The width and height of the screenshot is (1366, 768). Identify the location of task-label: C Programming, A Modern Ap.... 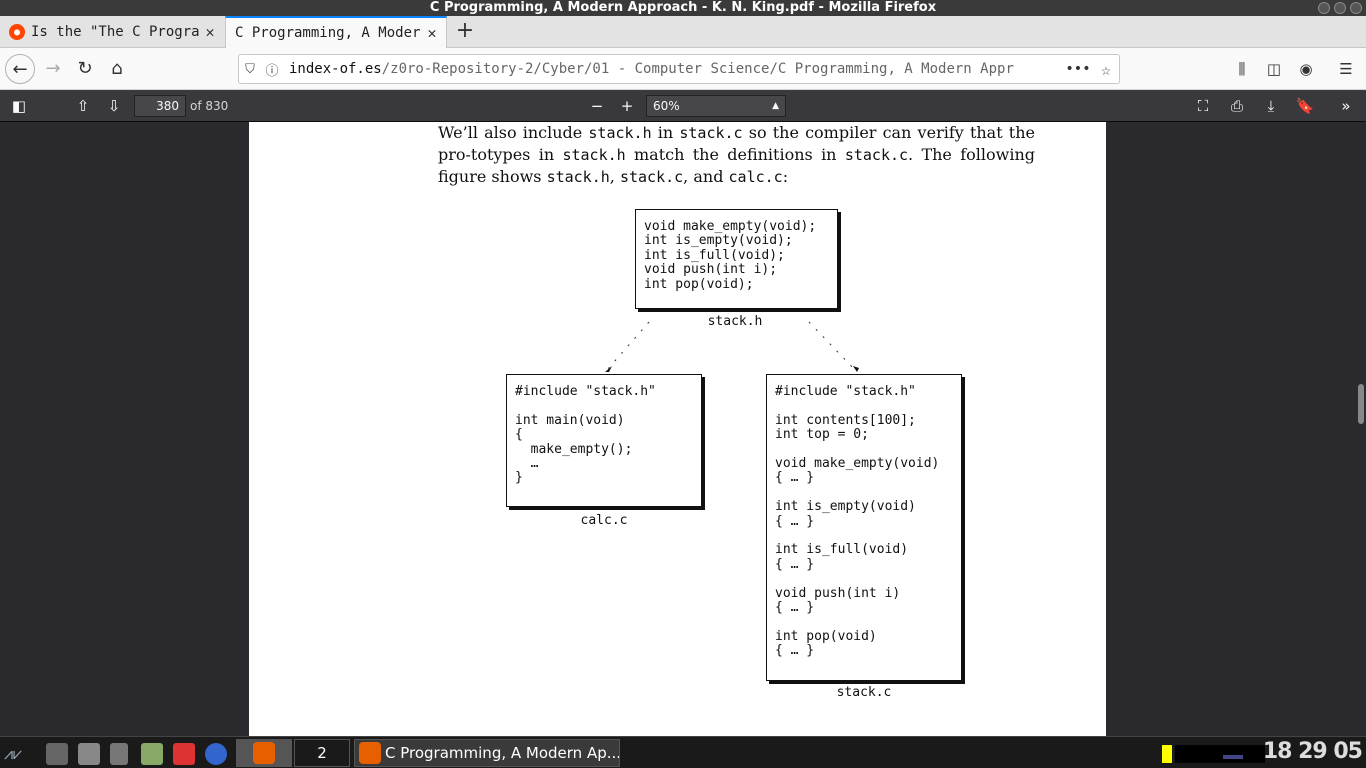
(502, 753).